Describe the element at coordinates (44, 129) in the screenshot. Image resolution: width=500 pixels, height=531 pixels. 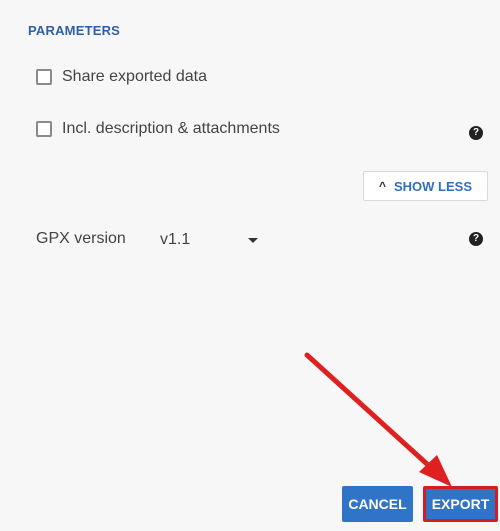
I see `incl-description-checkbox` at that location.